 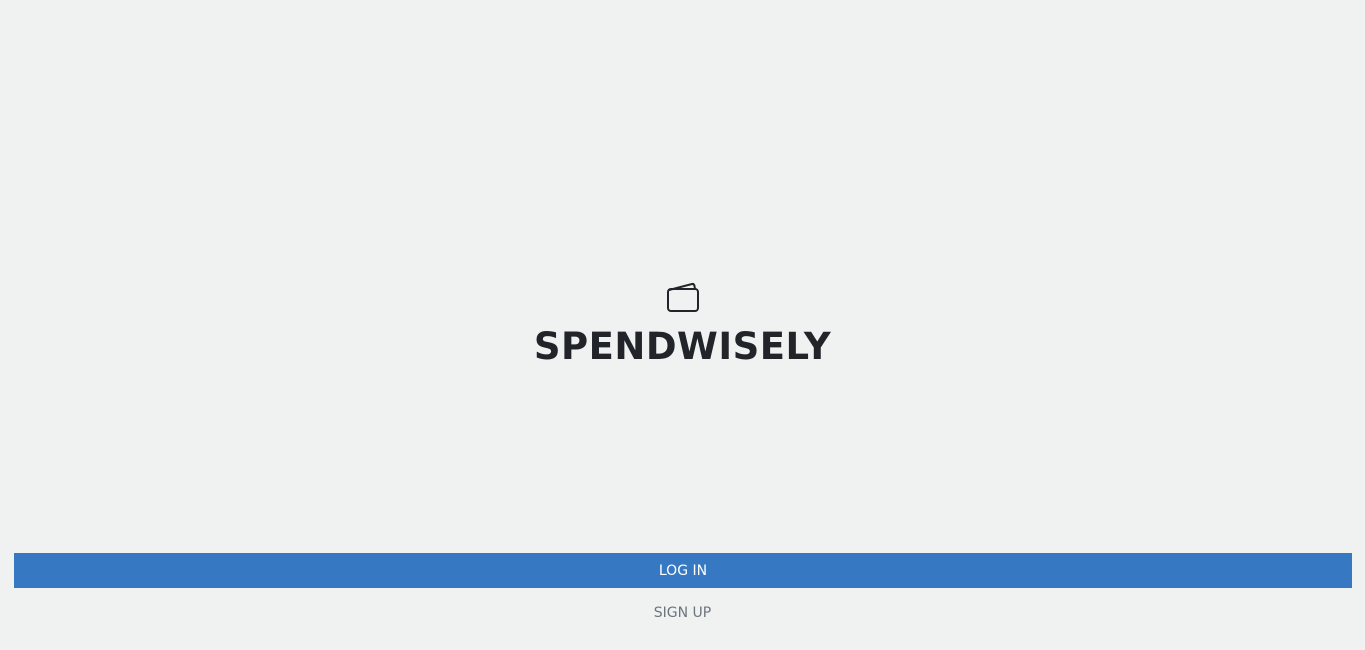 What do you see at coordinates (682, 613) in the screenshot?
I see `signup-link: SIGN UP` at bounding box center [682, 613].